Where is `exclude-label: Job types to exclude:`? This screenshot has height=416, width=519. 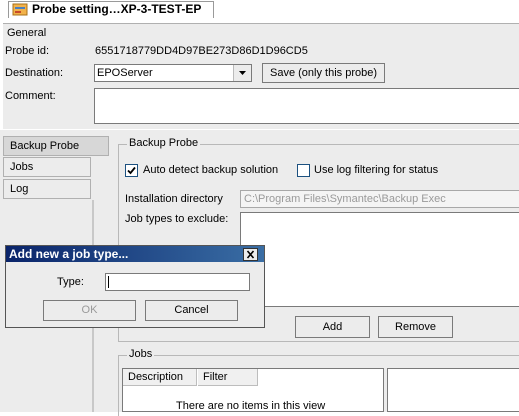 exclude-label: Job types to exclude: is located at coordinates (177, 219).